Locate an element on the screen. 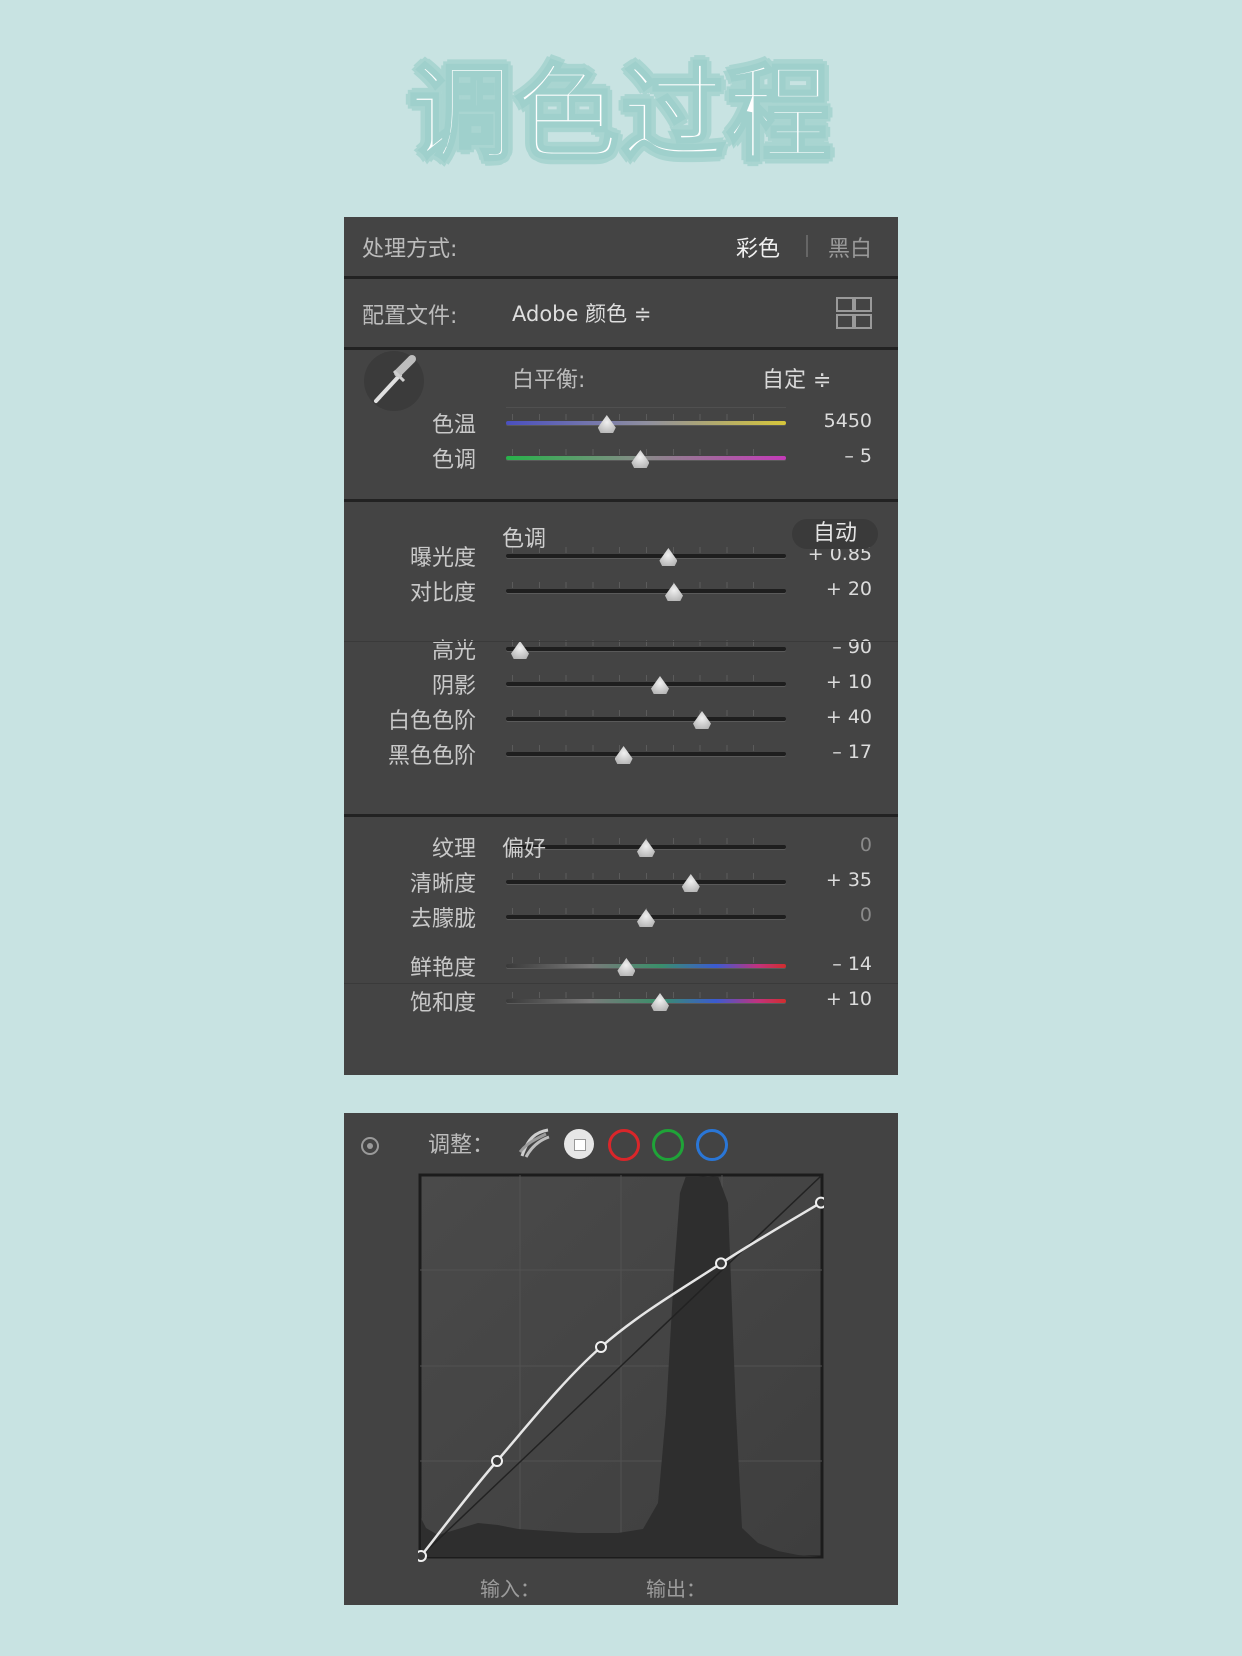  target-adjust-icon is located at coordinates (370, 1146).